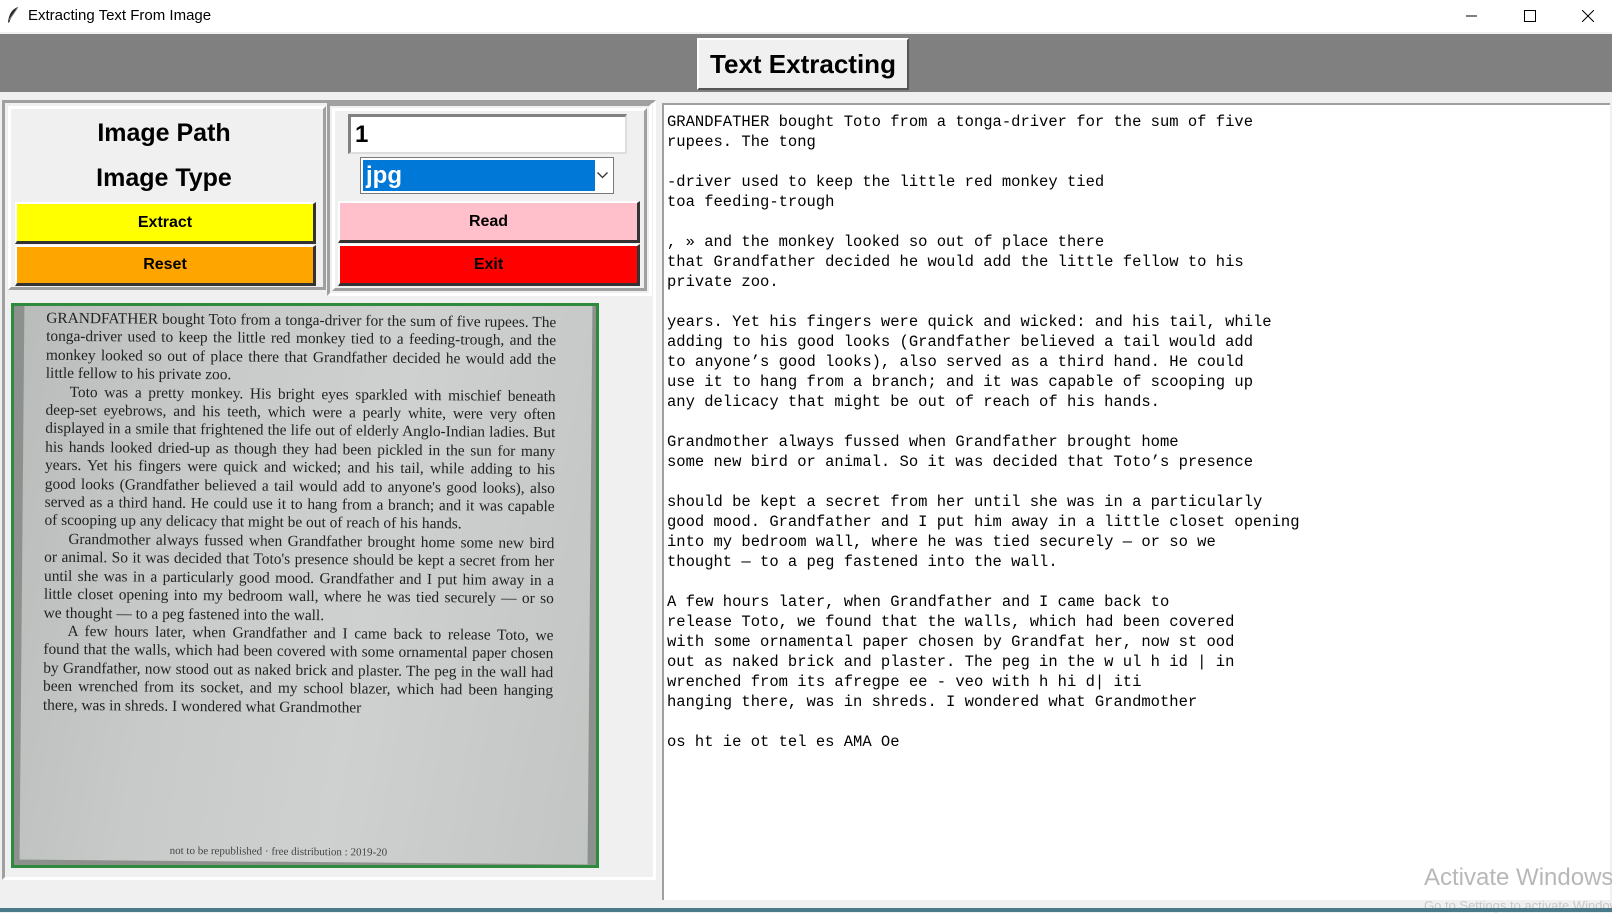 The image size is (1612, 913). What do you see at coordinates (479, 175) in the screenshot?
I see `image-type-selected: jpg` at bounding box center [479, 175].